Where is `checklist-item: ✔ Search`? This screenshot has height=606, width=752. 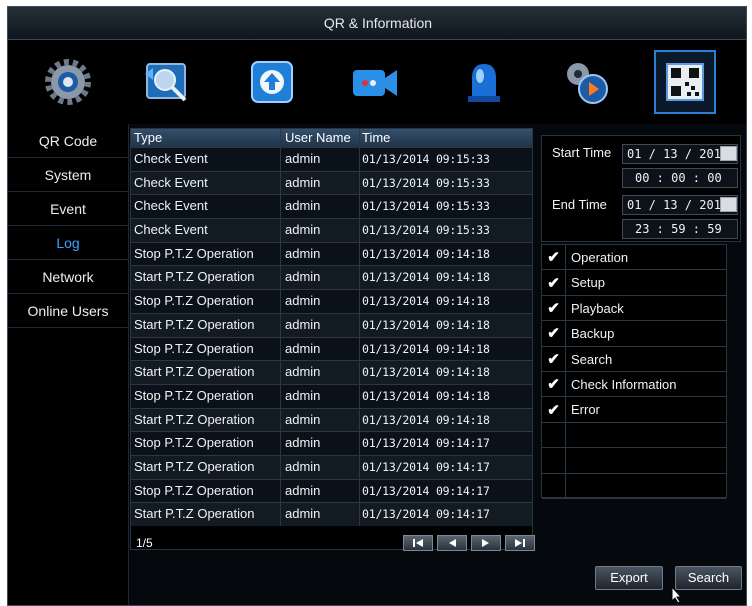
checklist-item: ✔ Search is located at coordinates (634, 359).